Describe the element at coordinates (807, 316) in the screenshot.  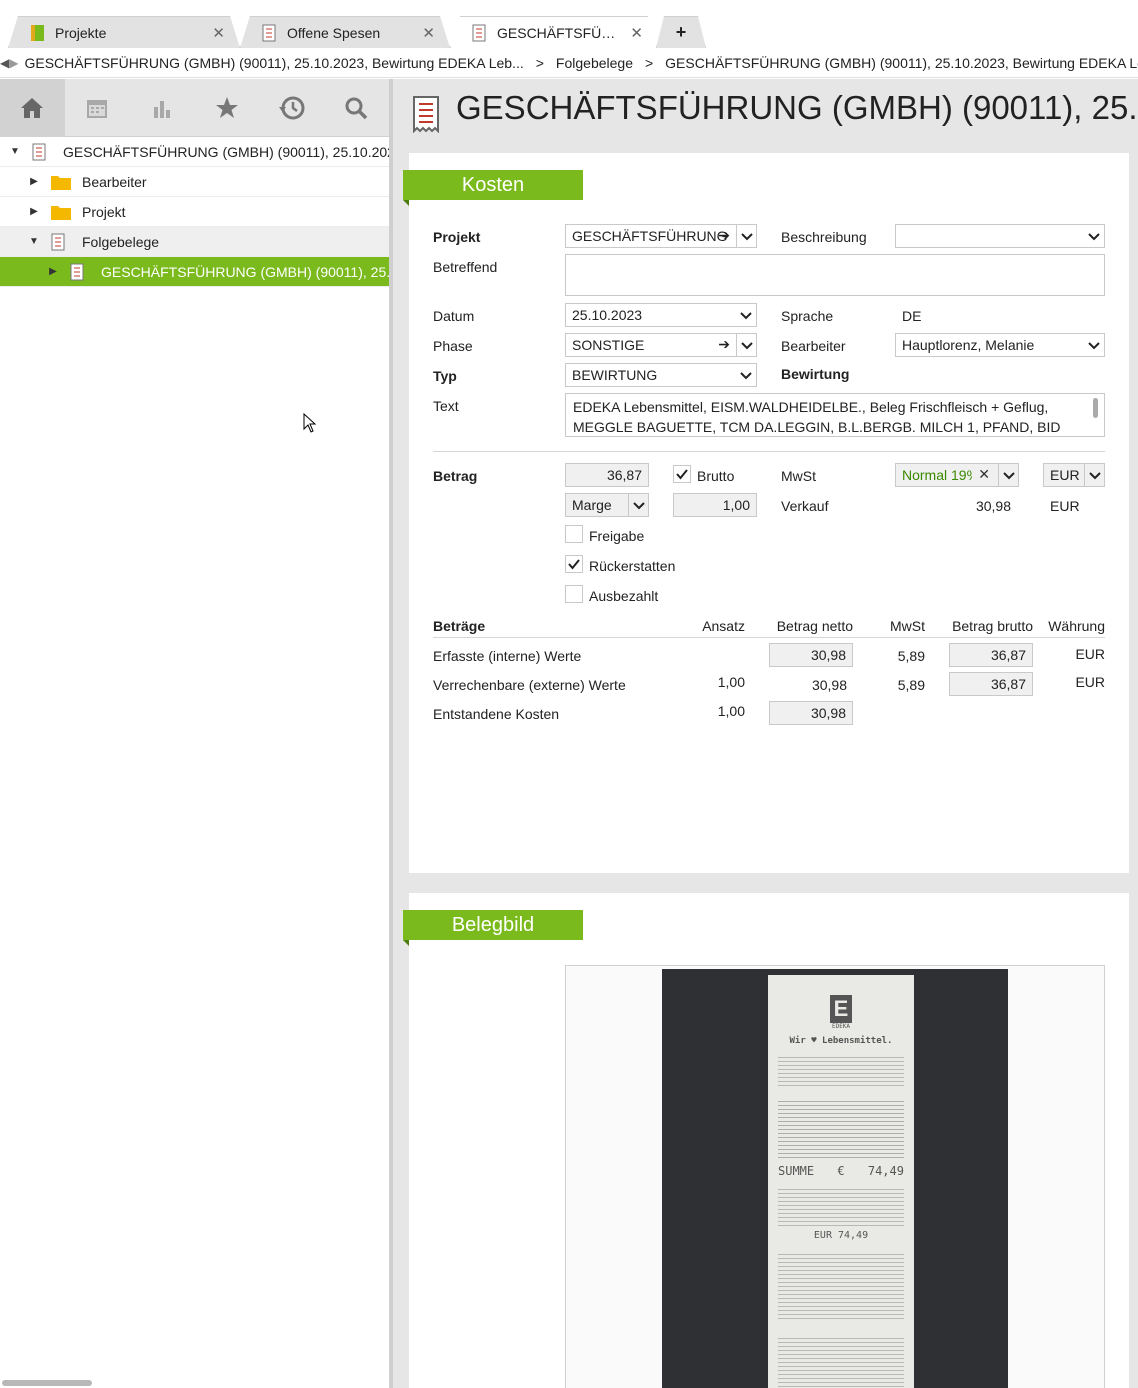
I see `sprache-label: Sprache` at that location.